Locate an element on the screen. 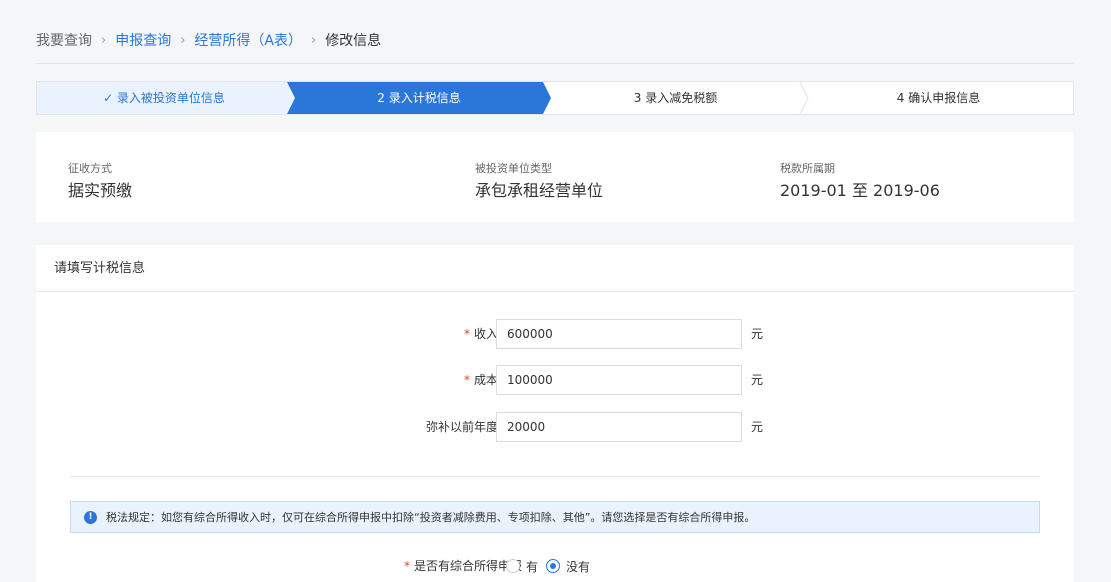  step-indicator: ✓ 录入被投资单位信息 2 录入计税信息 3 录入减免税额 4 确认申报信息 is located at coordinates (555, 98).